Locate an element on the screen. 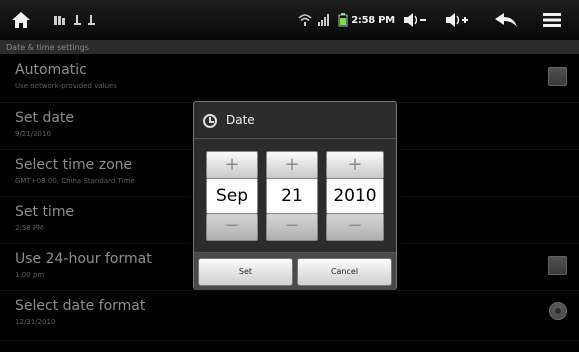 The width and height of the screenshot is (579, 352). set-button: Set is located at coordinates (245, 272).